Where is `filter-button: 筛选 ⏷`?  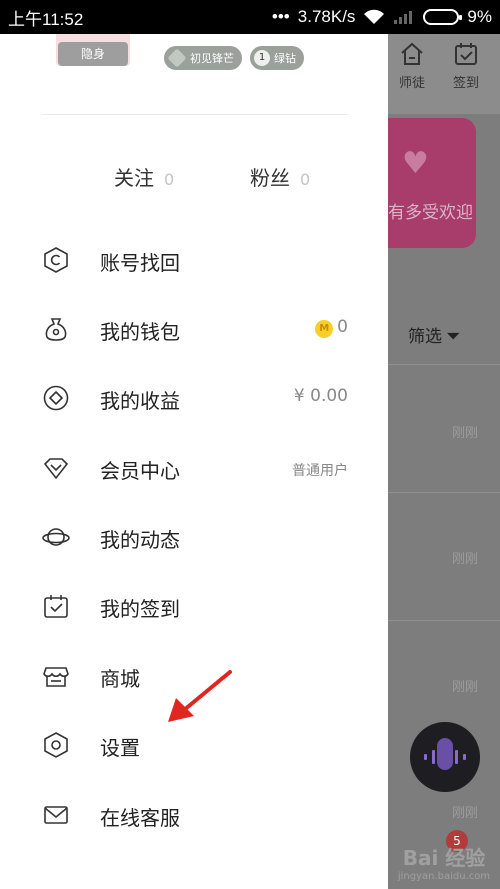
filter-button: 筛选 ⏷ is located at coordinates (434, 334).